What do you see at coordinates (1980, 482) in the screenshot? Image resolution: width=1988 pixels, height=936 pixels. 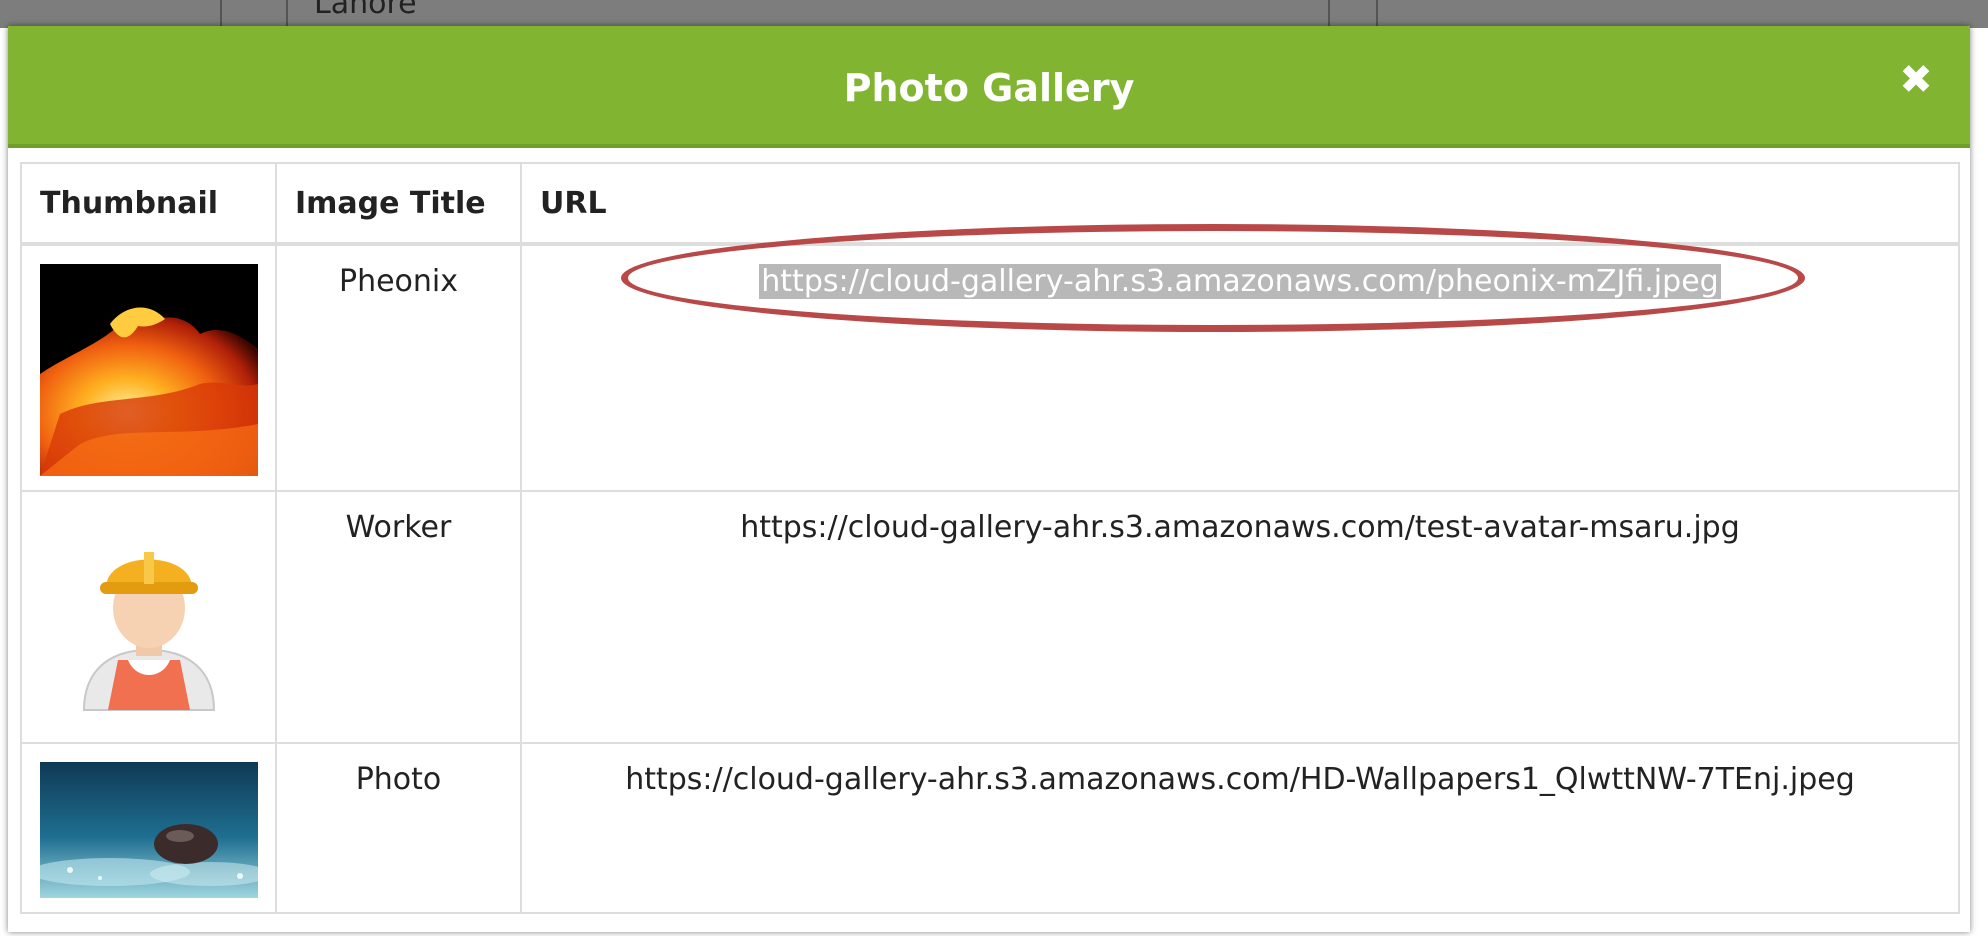 I see `background-right-edge` at bounding box center [1980, 482].